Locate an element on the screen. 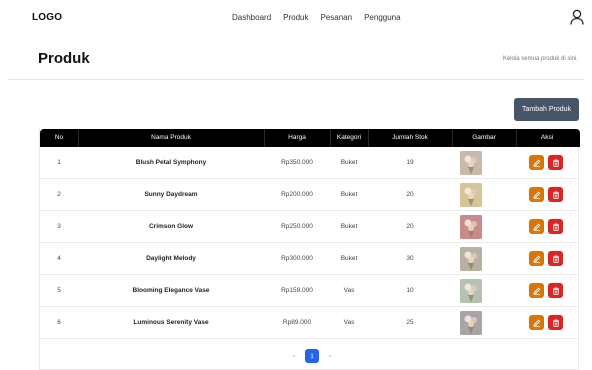 This screenshot has height=370, width=592. add-product-button: Tambah Produk is located at coordinates (546, 109).